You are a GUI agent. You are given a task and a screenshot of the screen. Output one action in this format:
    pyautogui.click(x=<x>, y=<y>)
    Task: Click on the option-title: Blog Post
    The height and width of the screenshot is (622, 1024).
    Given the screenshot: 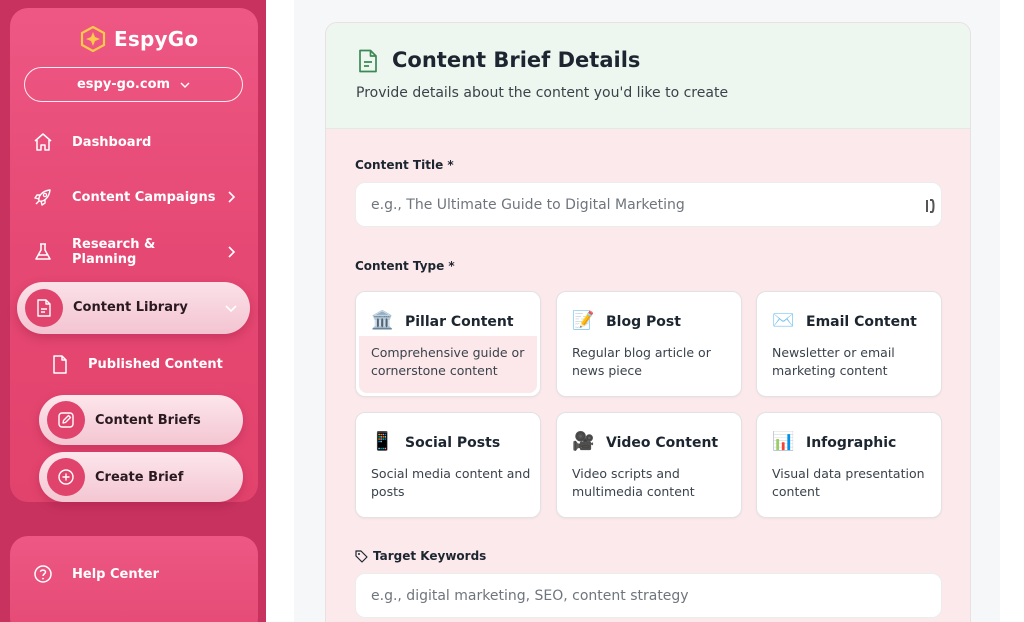 What is the action you would take?
    pyautogui.click(x=643, y=322)
    